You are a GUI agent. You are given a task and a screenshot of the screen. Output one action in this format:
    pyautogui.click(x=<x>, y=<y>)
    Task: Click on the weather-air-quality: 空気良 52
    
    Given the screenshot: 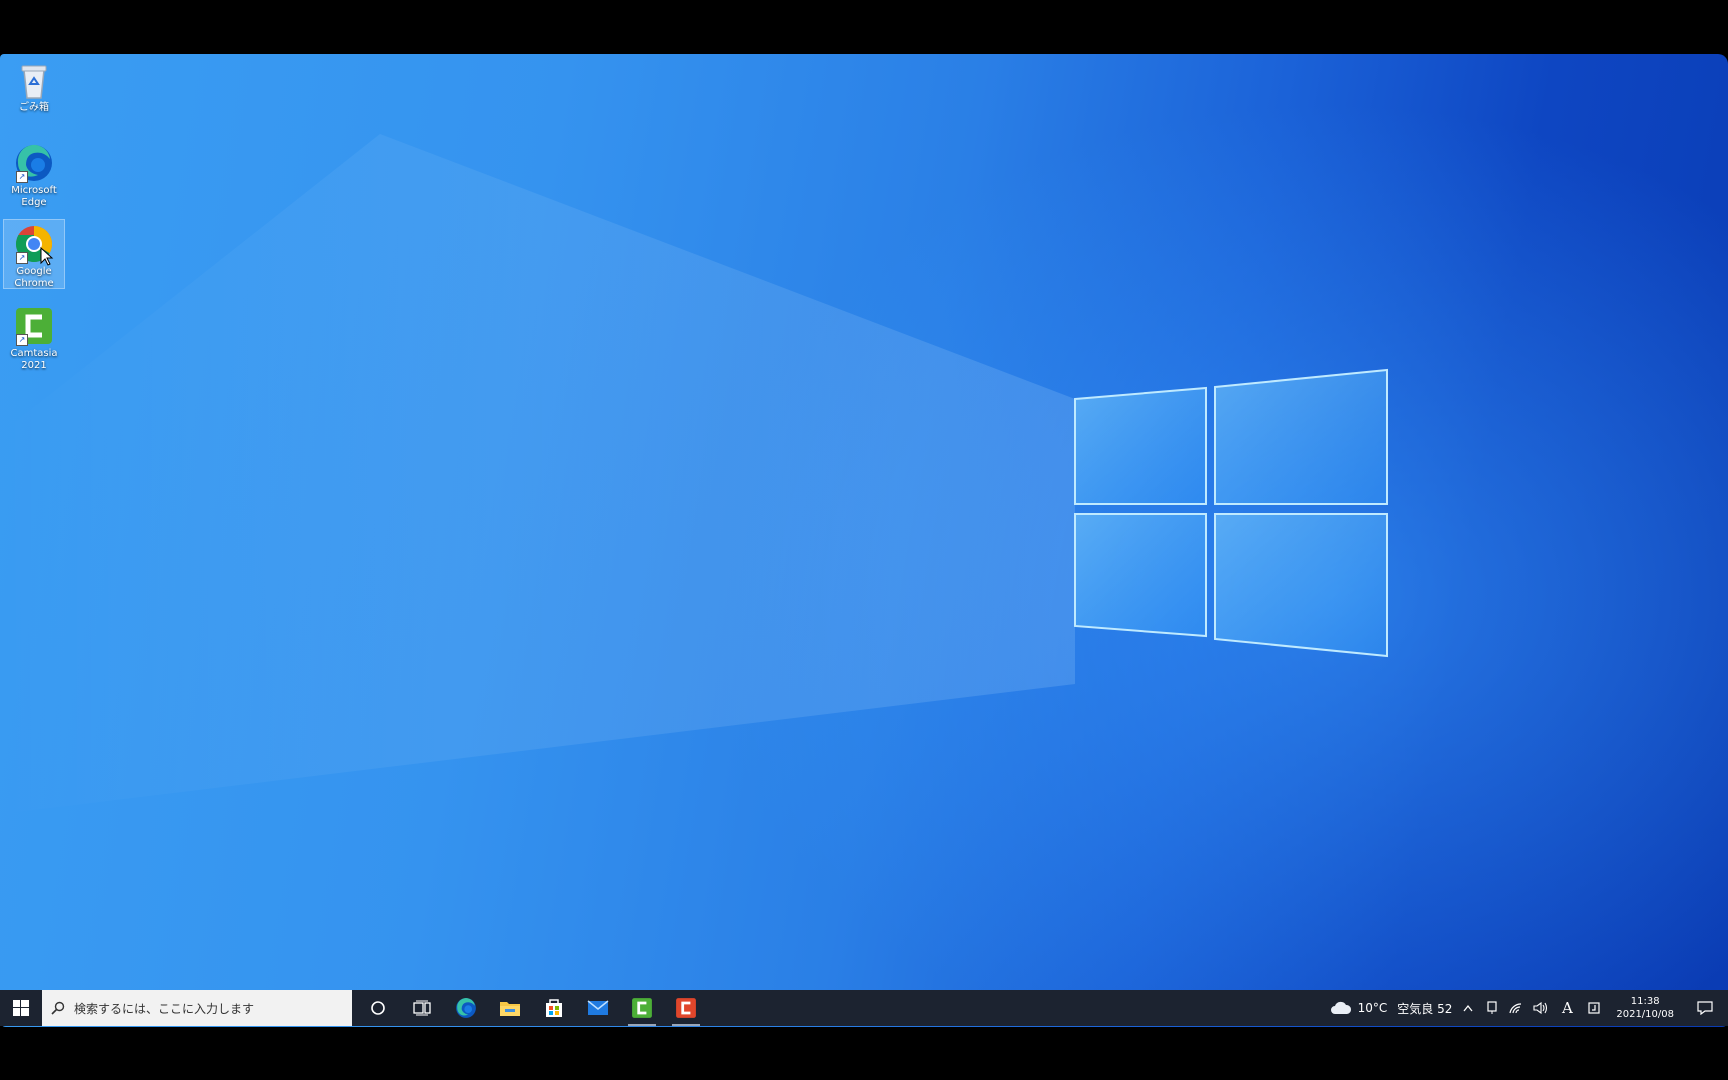 What is the action you would take?
    pyautogui.click(x=1425, y=1008)
    